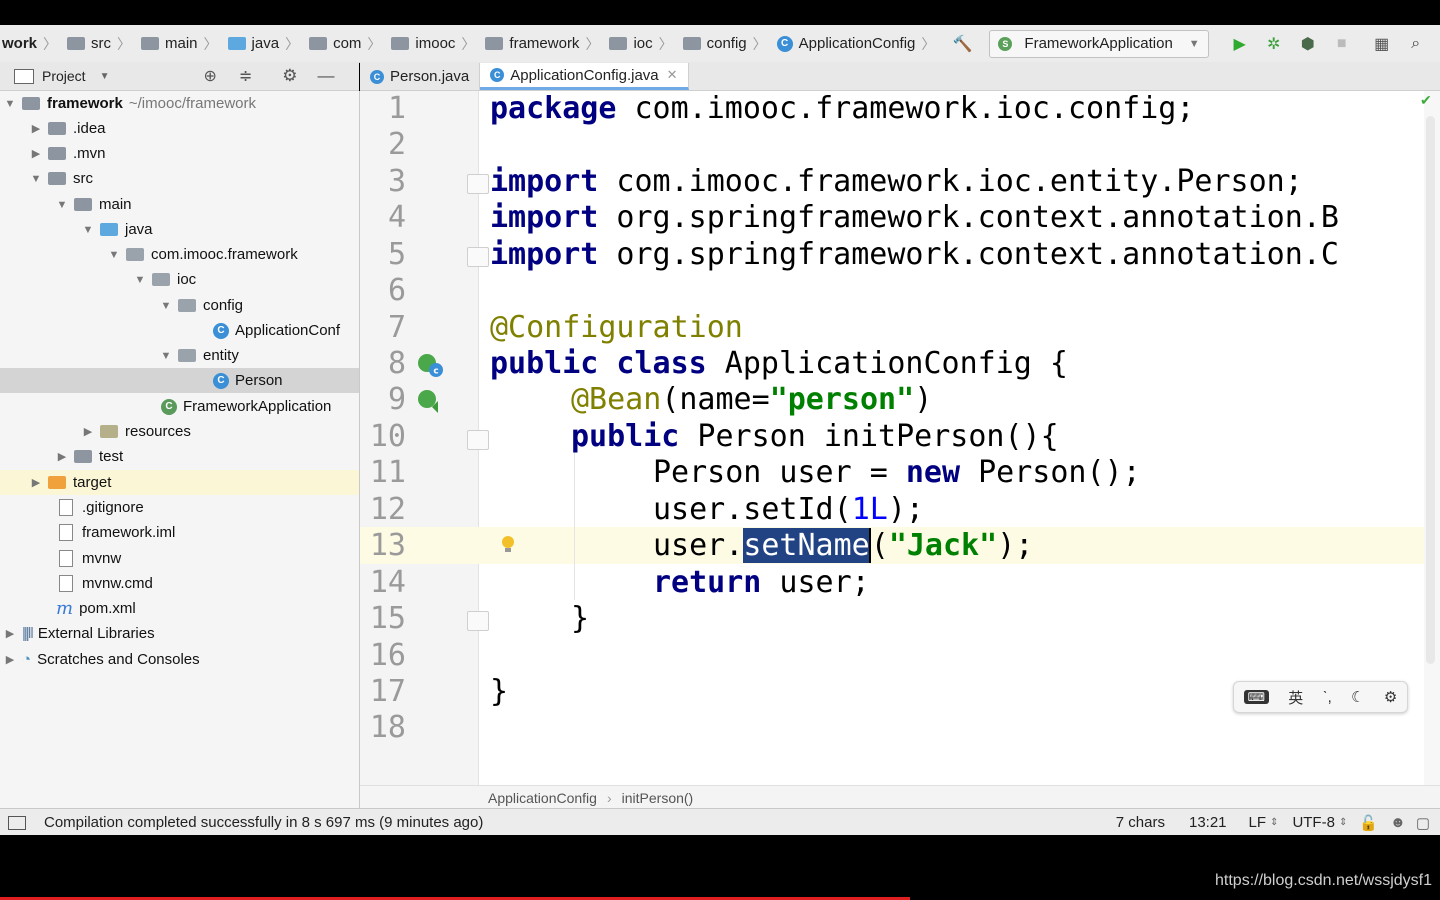 The image size is (1440, 900). I want to click on tree-item-entity: ▼ entity, so click(179, 355).